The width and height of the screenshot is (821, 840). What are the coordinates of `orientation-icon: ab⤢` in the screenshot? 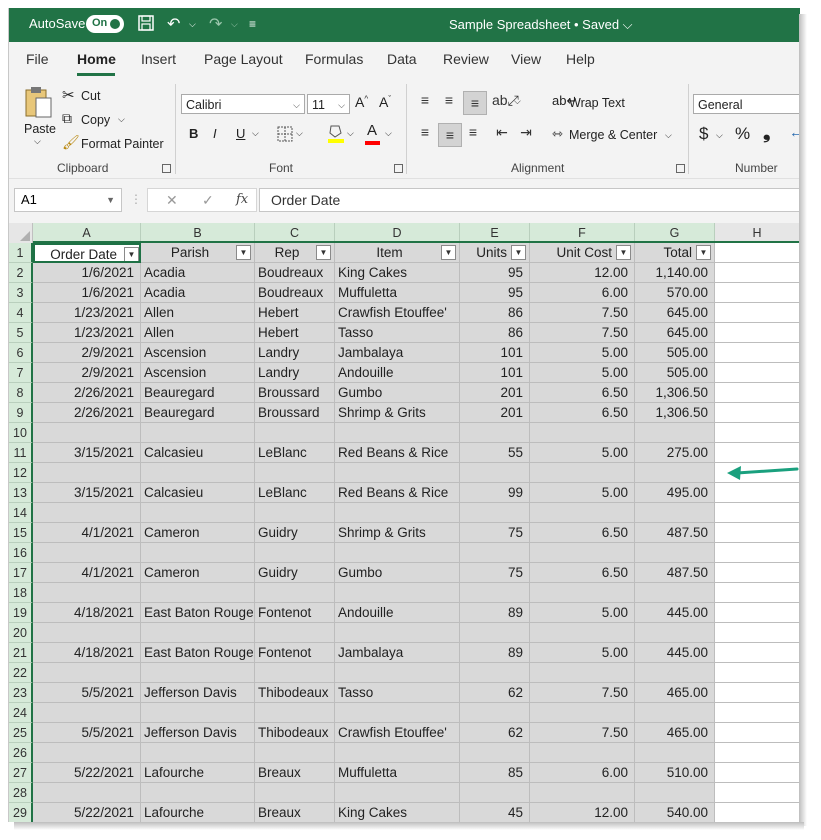 It's located at (505, 100).